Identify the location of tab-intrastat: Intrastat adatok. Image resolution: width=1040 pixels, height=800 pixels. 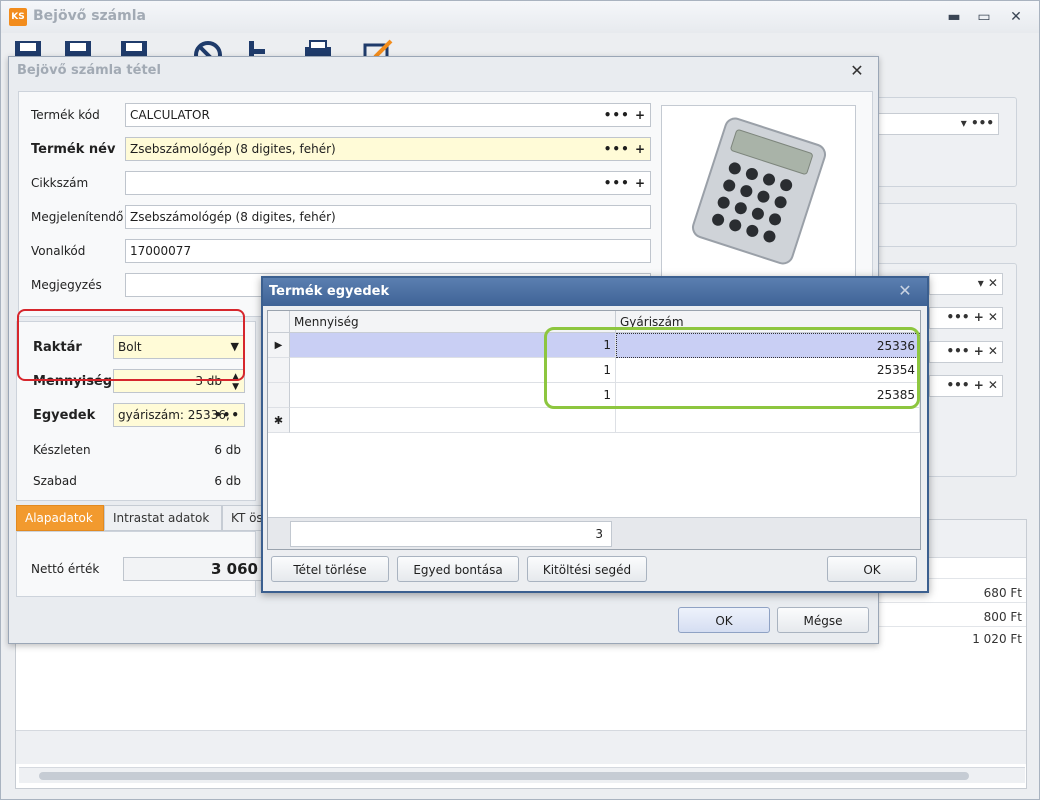
(163, 518).